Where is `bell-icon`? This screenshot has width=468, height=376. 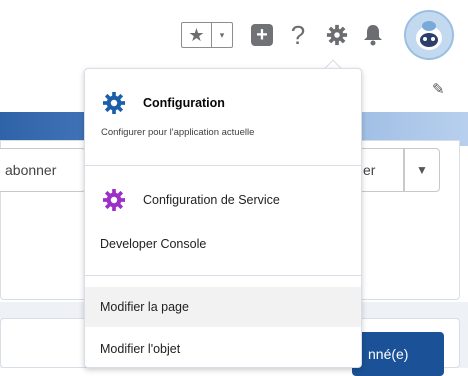
bell-icon is located at coordinates (373, 35).